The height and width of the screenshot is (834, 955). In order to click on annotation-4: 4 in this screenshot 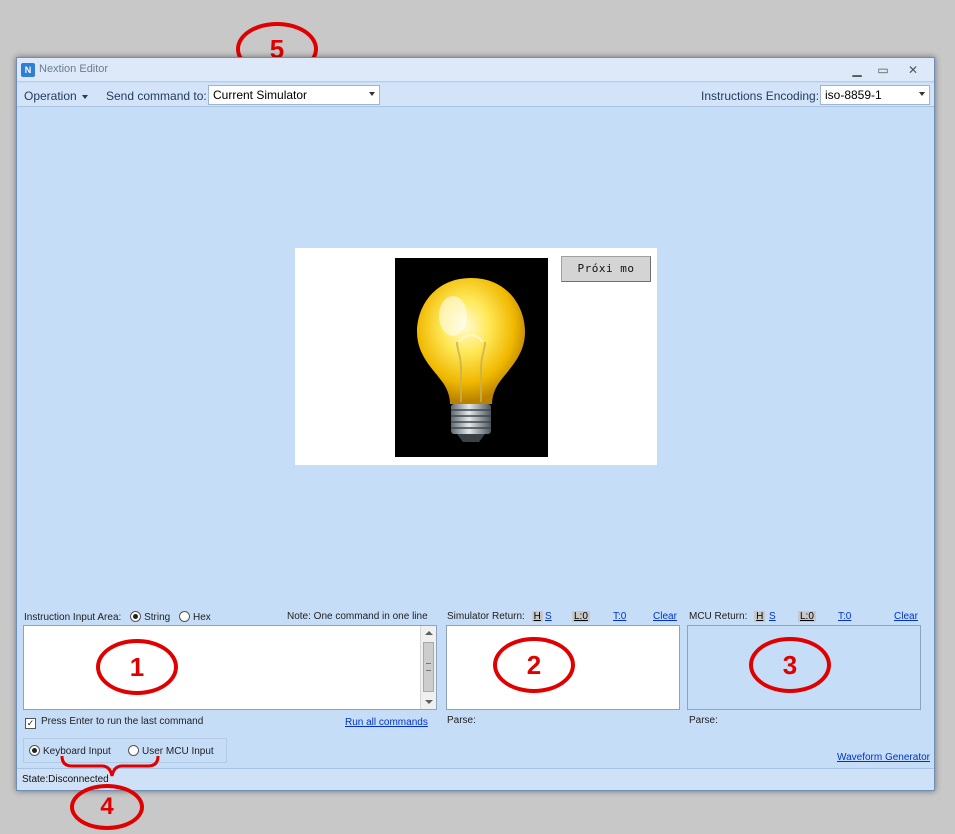, I will do `click(107, 807)`.